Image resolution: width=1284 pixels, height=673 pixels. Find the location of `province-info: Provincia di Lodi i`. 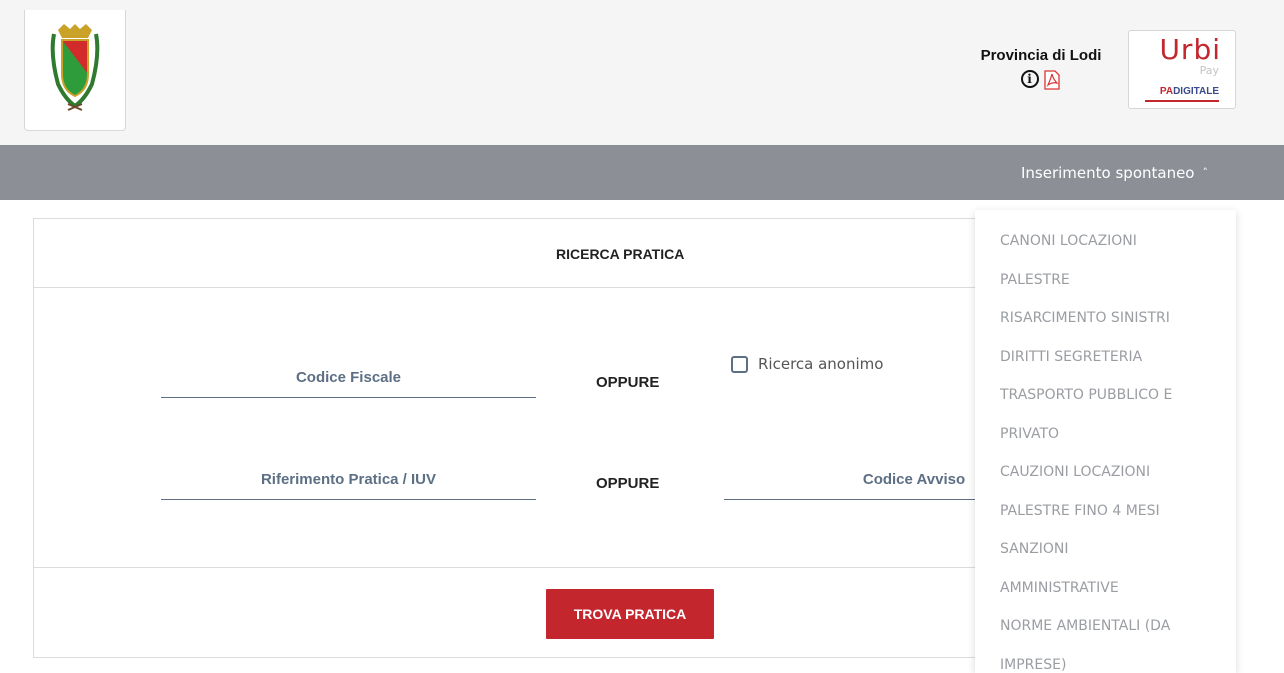

province-info: Provincia di Lodi i is located at coordinates (1041, 68).